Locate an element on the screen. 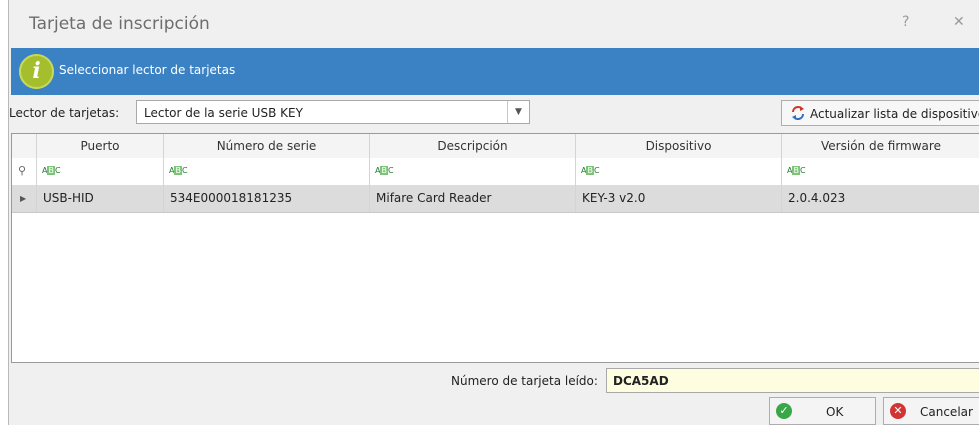 The image size is (979, 425). cell-description: Mifare Card Reader is located at coordinates (473, 198).